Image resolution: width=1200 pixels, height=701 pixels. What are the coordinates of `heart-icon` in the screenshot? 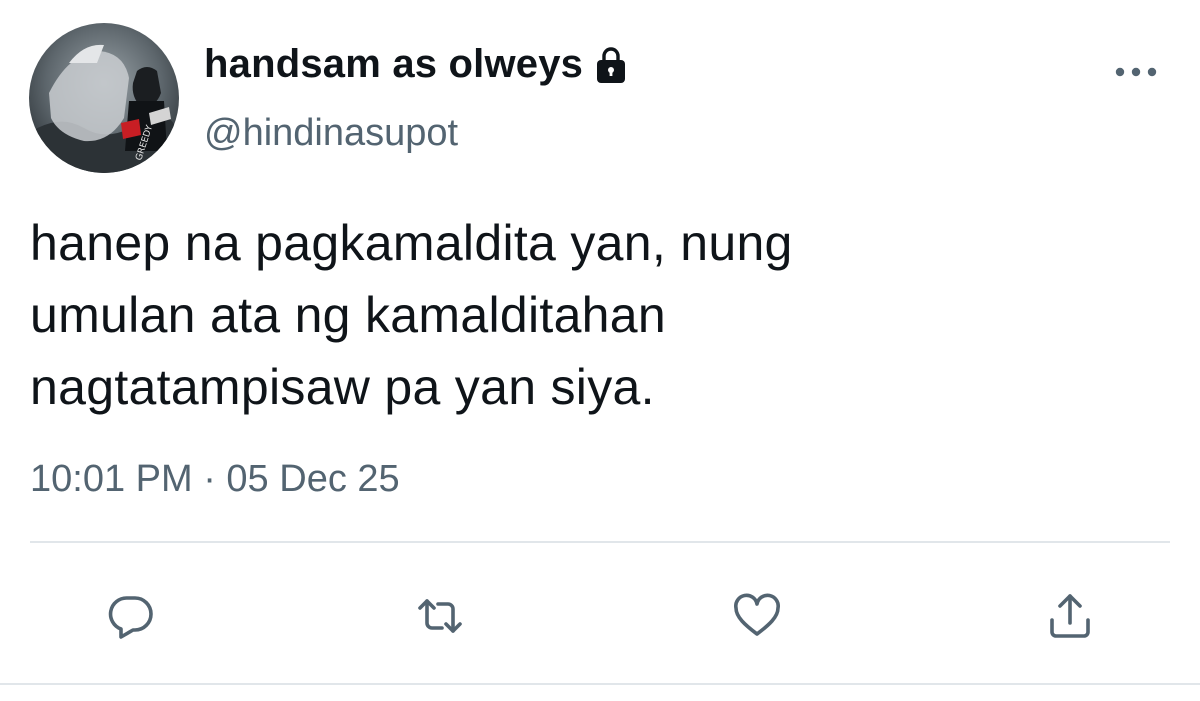 It's located at (757, 614).